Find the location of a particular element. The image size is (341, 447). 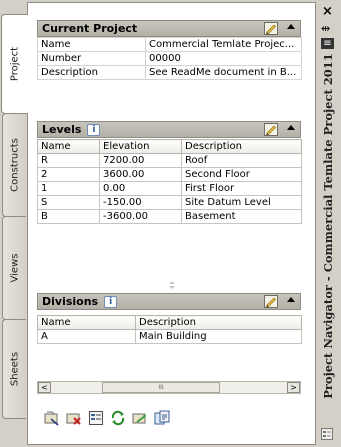

level-description: Basement is located at coordinates (241, 216).